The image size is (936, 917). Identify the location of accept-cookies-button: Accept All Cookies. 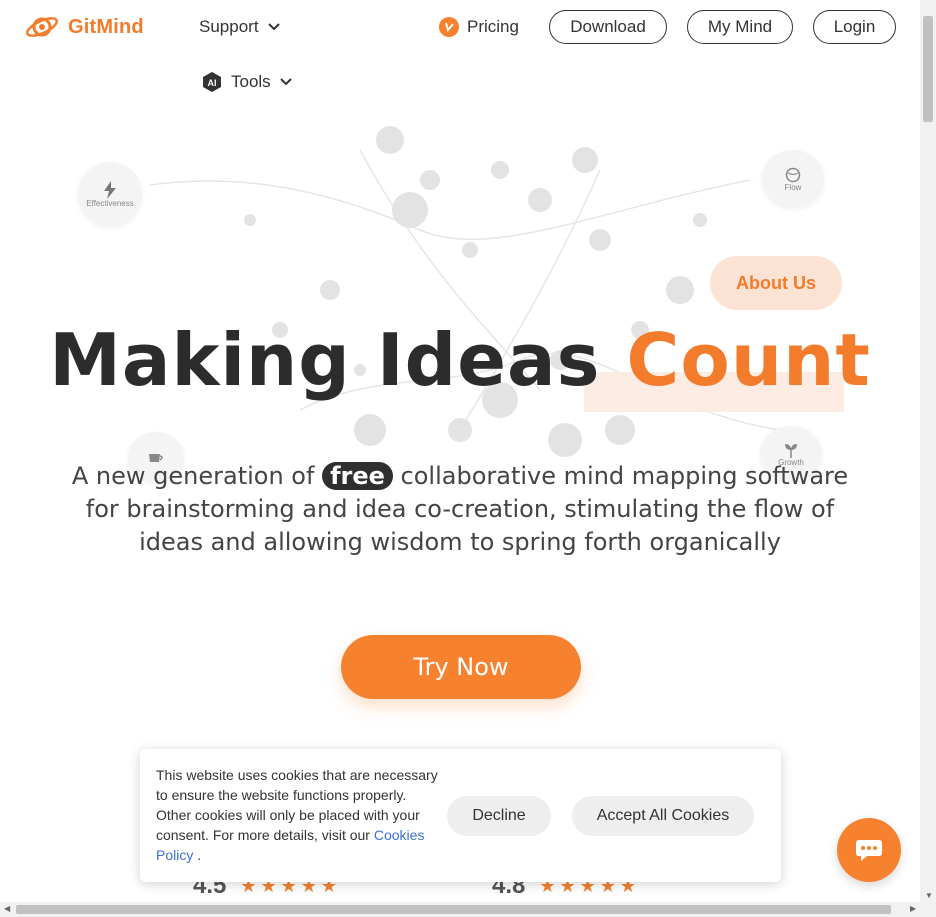
(663, 816).